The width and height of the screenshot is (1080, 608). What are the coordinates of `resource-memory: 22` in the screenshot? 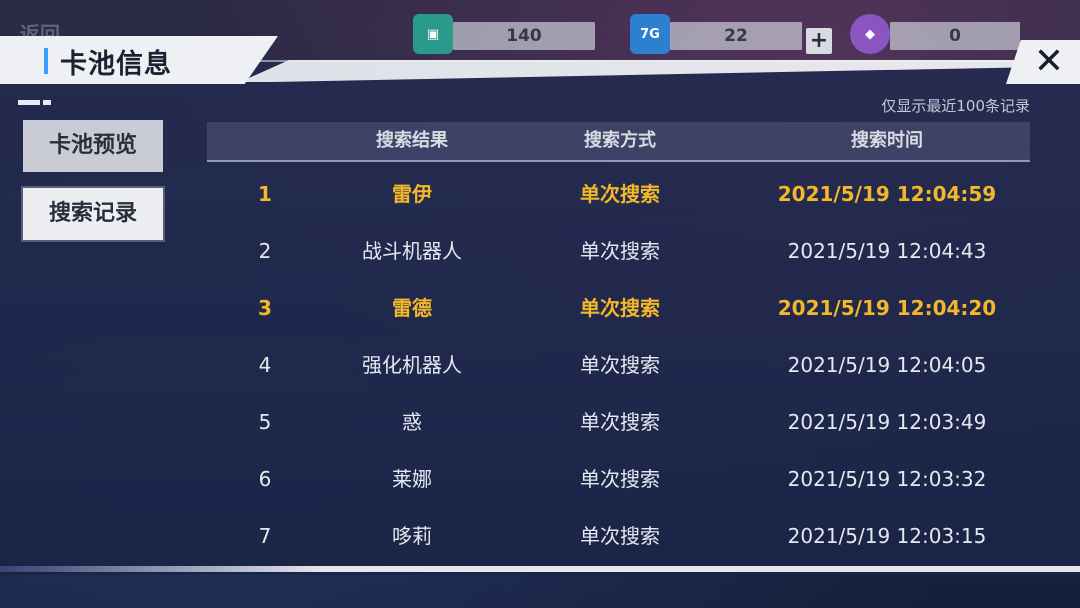 It's located at (736, 36).